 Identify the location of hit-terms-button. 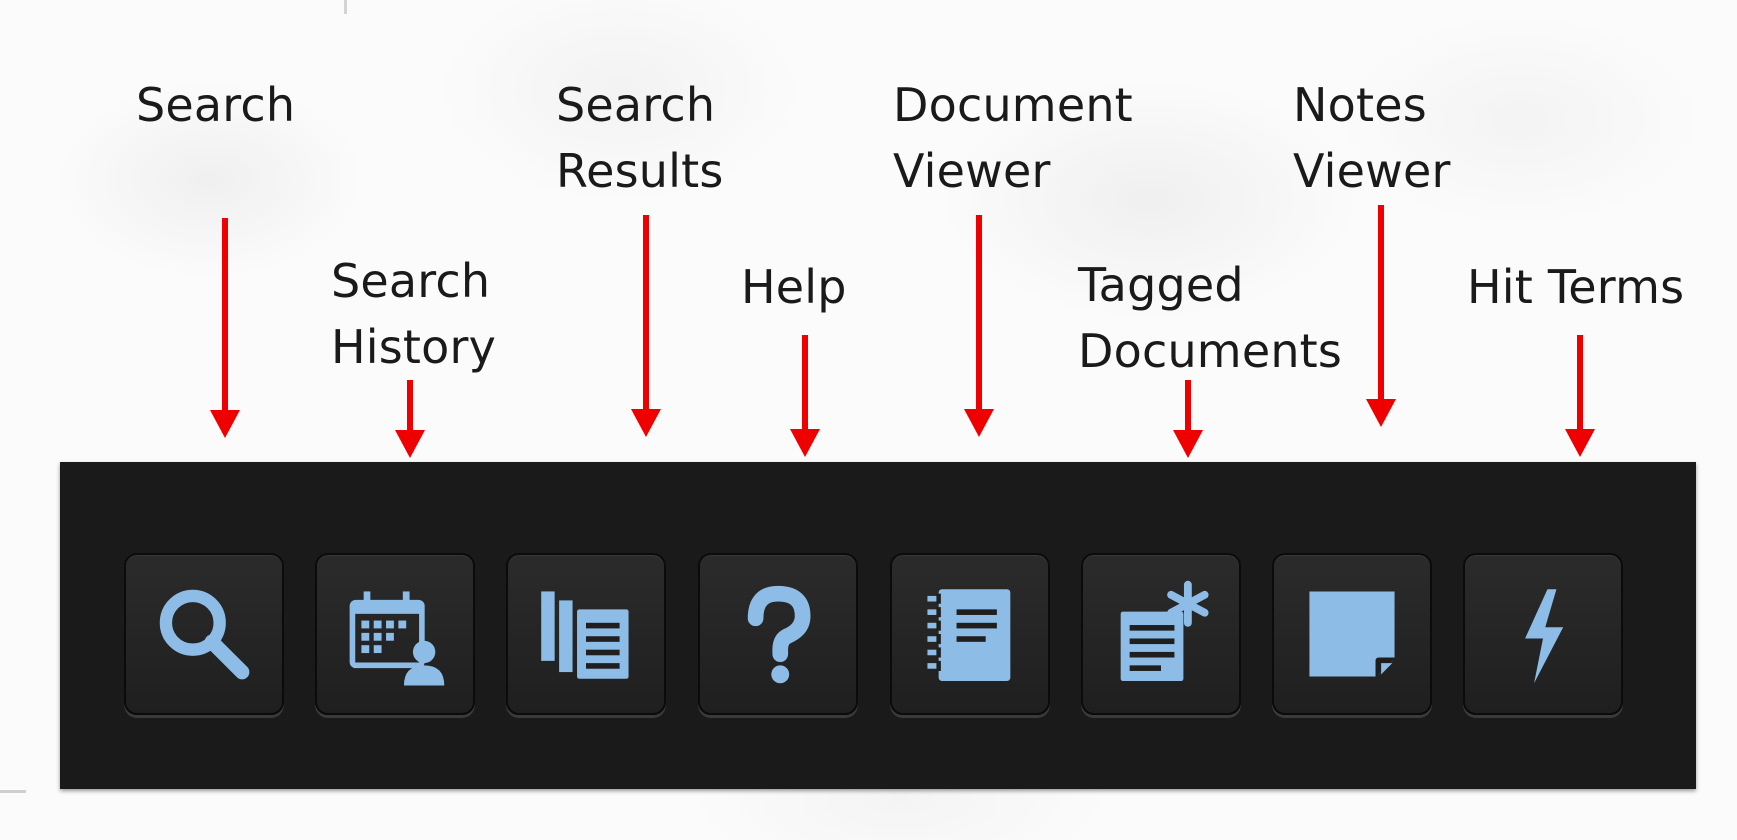
(1543, 634).